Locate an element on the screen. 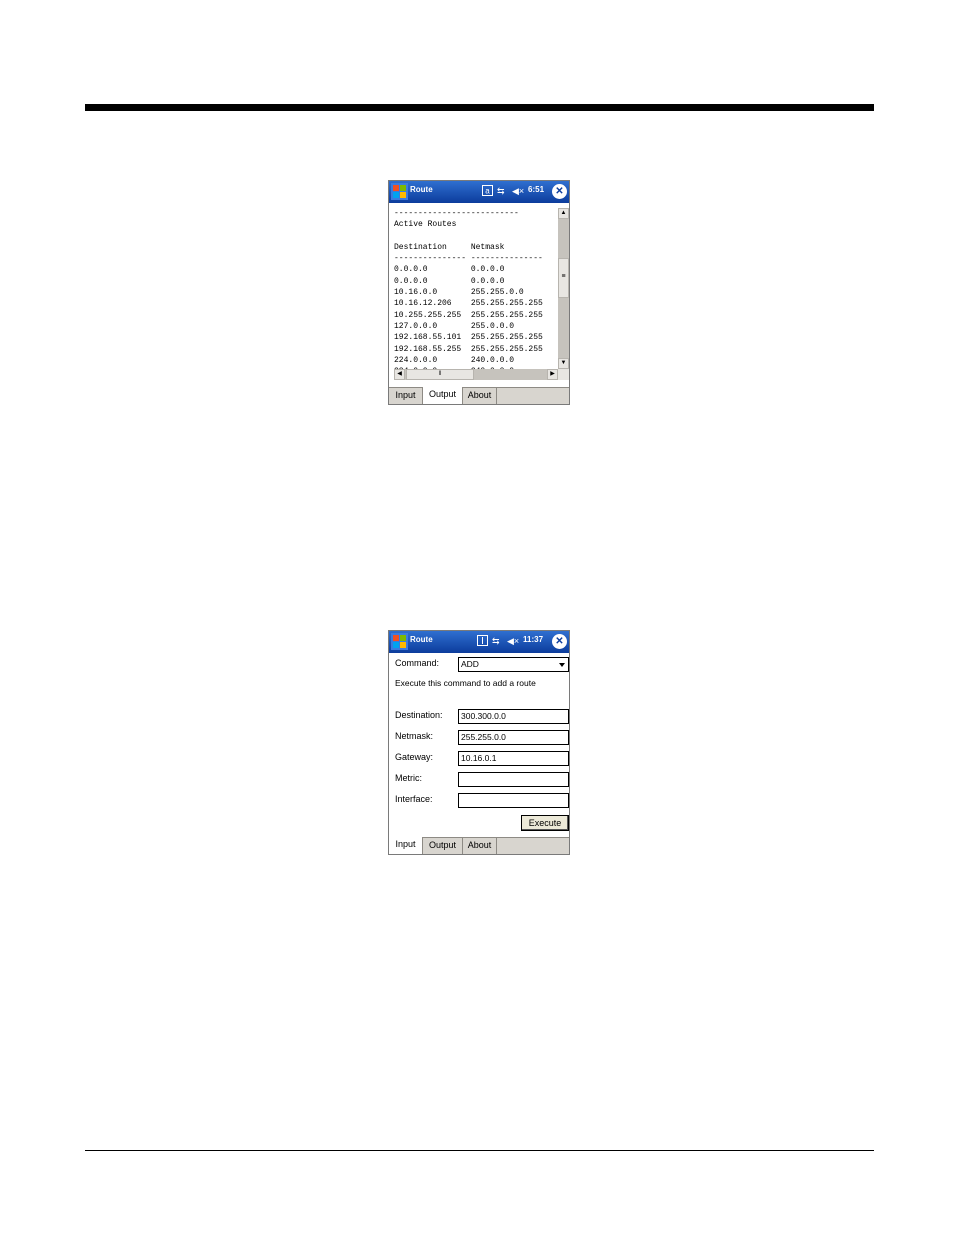 The image size is (954, 1235). output-line: Active Routes is located at coordinates (425, 225).